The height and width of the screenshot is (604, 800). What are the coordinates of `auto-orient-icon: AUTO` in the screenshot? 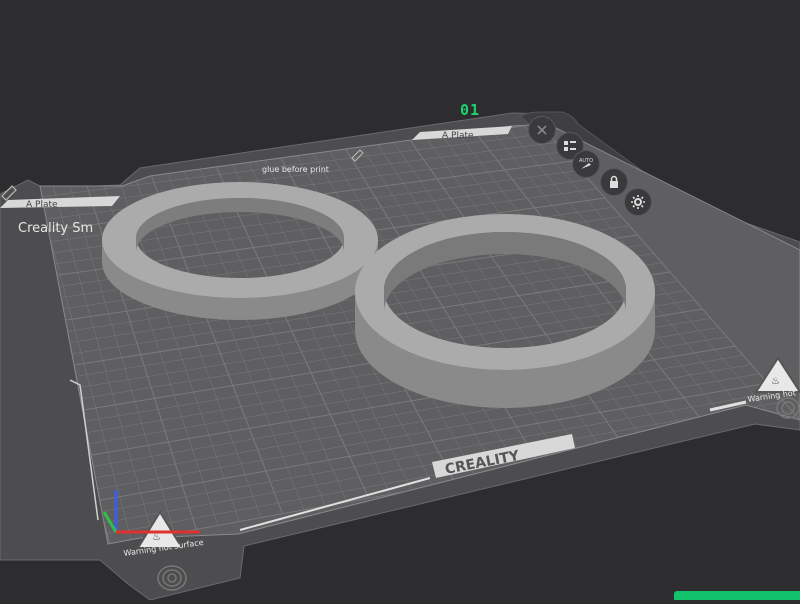 It's located at (586, 163).